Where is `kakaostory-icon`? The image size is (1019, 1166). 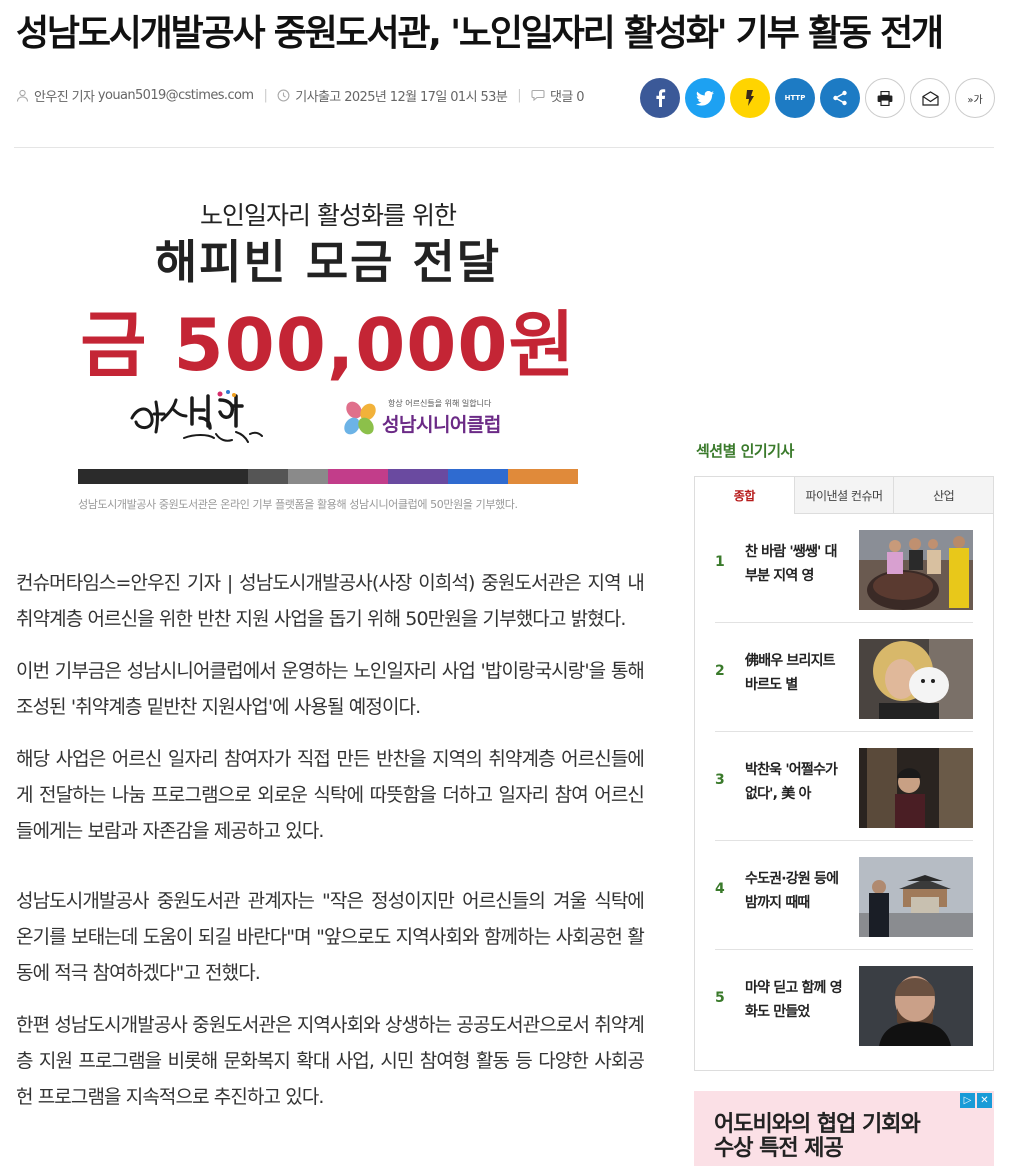 kakaostory-icon is located at coordinates (750, 98).